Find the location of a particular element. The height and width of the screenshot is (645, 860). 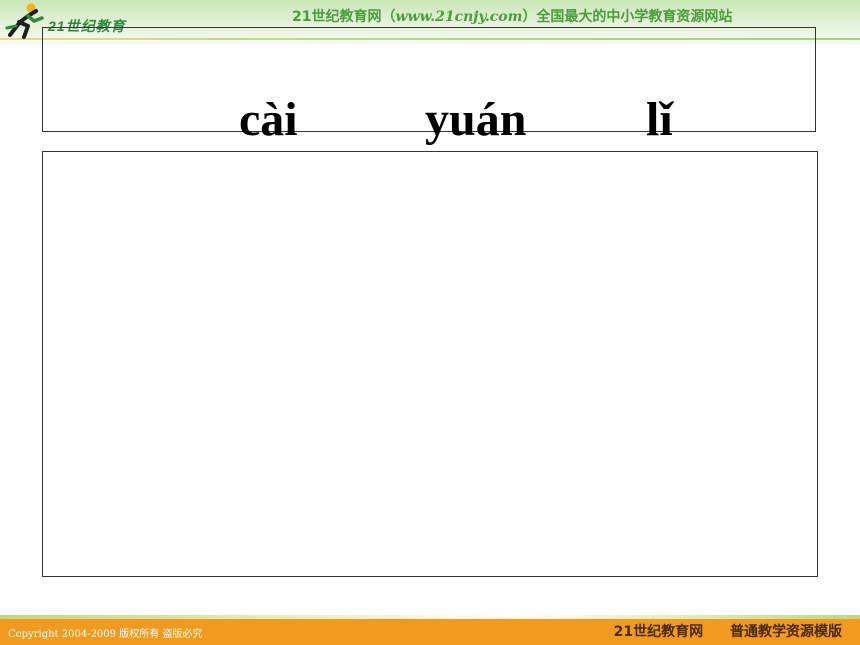

site-banner: 21世纪教育网（www.21cnjy.com）全国最大的中小学教育资源网站 is located at coordinates (512, 16).